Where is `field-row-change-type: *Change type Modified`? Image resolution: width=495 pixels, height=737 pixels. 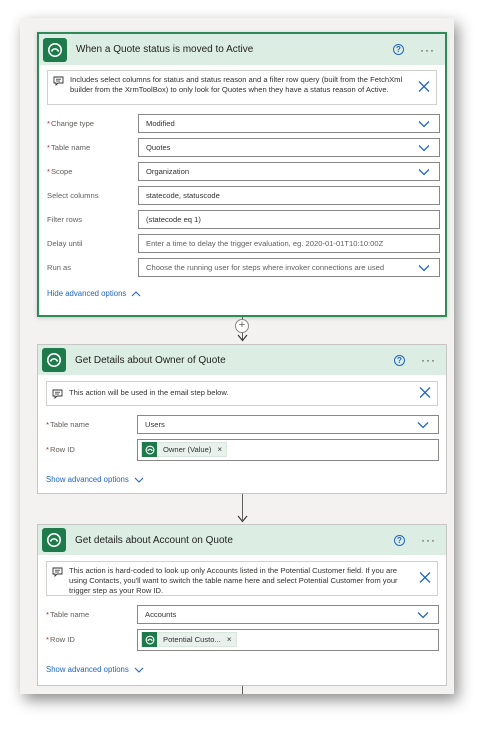 field-row-change-type: *Change type Modified is located at coordinates (242, 123).